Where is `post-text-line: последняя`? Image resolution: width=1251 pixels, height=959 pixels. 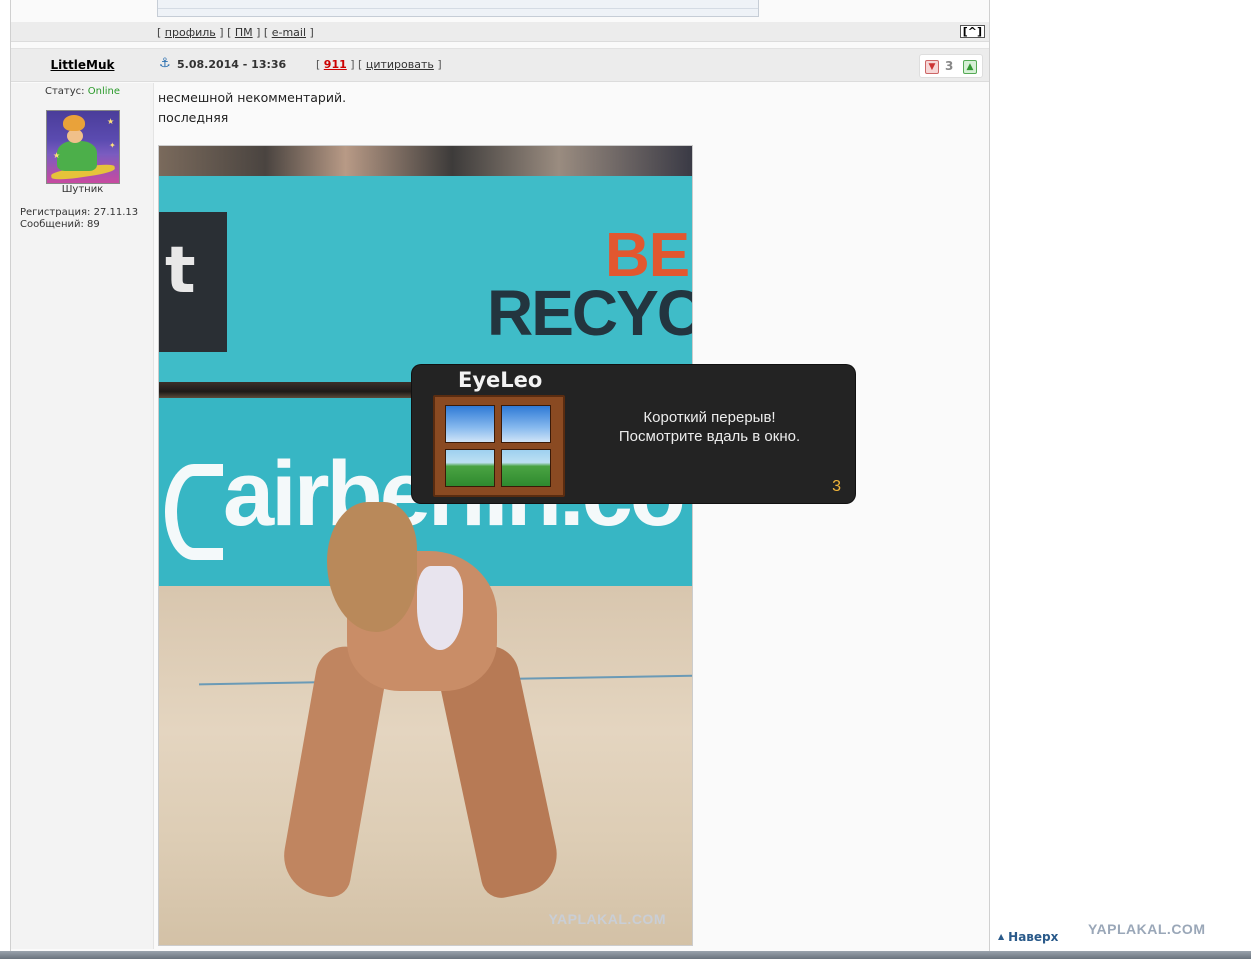 post-text-line: последняя is located at coordinates (193, 117).